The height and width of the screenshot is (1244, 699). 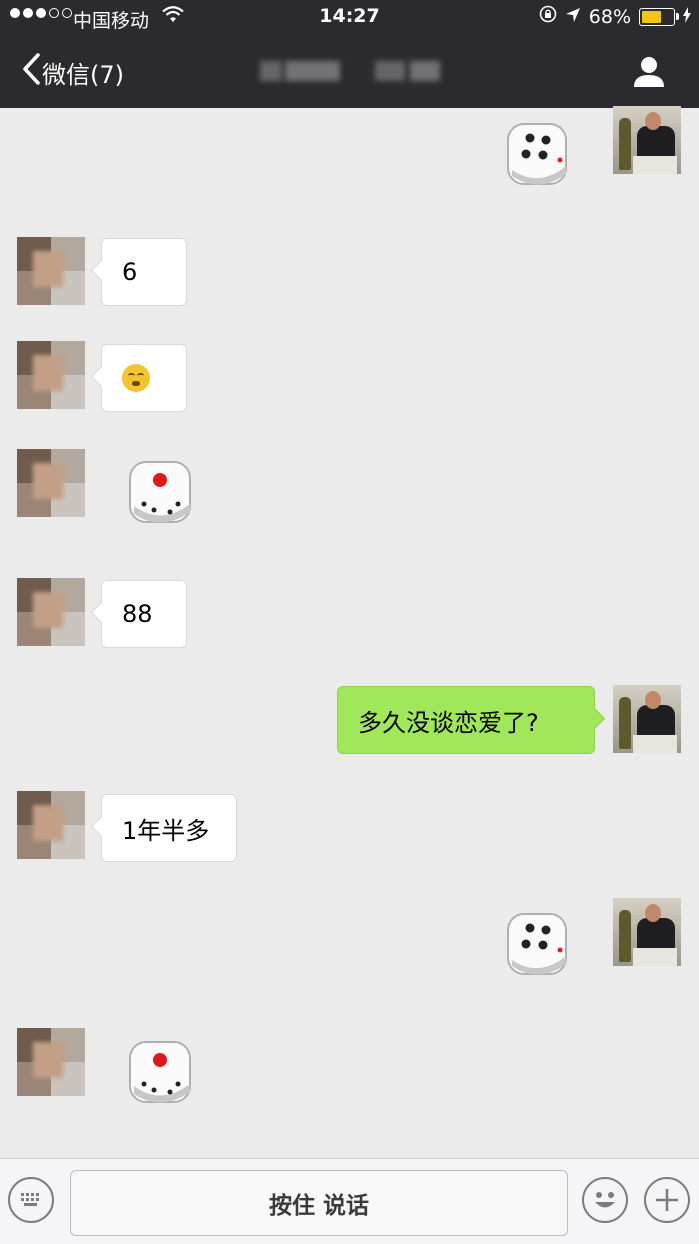 What do you see at coordinates (137, 614) in the screenshot?
I see `message-text: 88` at bounding box center [137, 614].